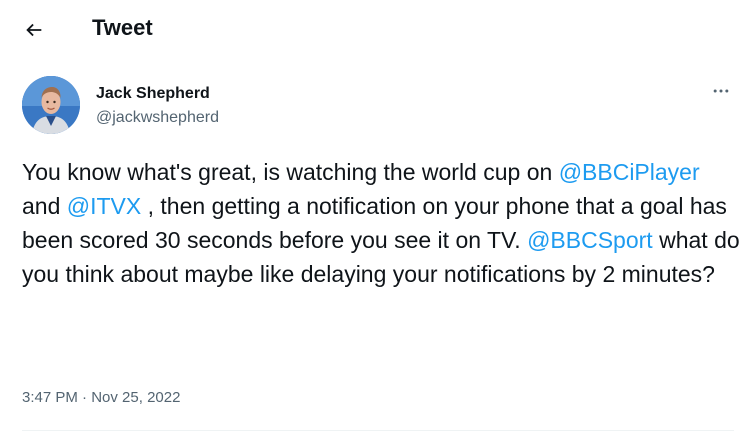  What do you see at coordinates (153, 94) in the screenshot?
I see `author-name: Jack Shepherd` at bounding box center [153, 94].